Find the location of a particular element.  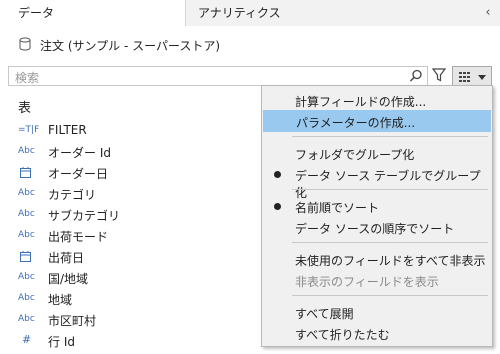

view-options-button is located at coordinates (472, 76).